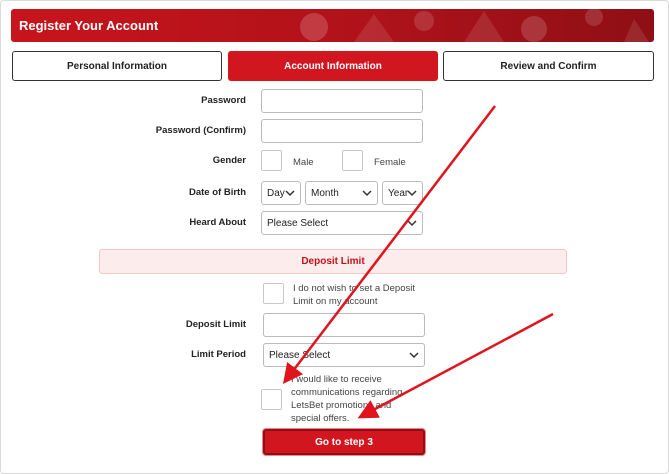  I want to click on gender-male-label: Male, so click(303, 162).